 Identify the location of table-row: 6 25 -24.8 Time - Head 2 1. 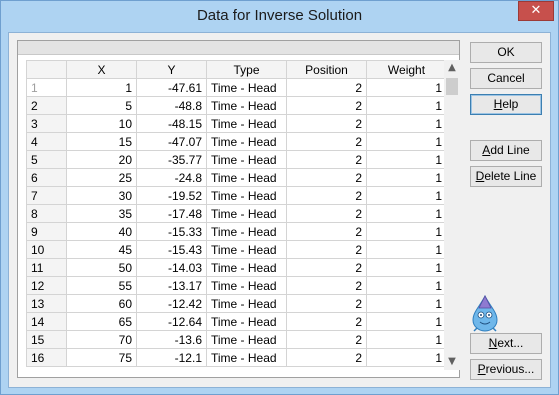
(236, 177).